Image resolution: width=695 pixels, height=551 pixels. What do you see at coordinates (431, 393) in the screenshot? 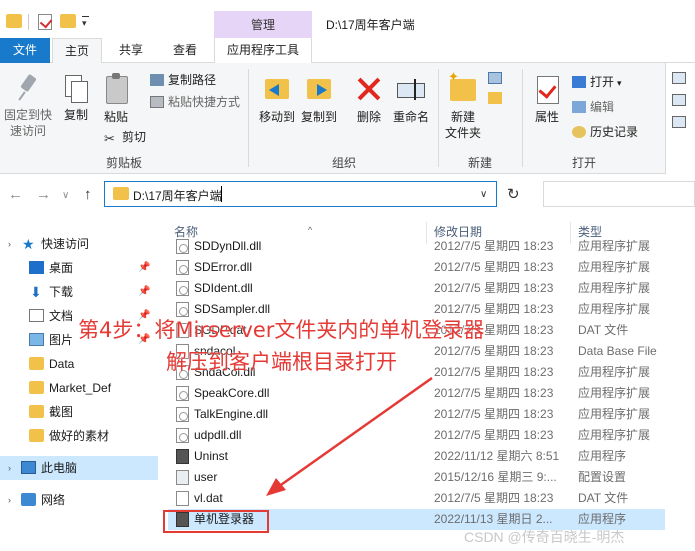
I see `file-row: SpeakCore.dll 2012/7/5 星期四 18:23 应用程序扩展` at bounding box center [431, 393].